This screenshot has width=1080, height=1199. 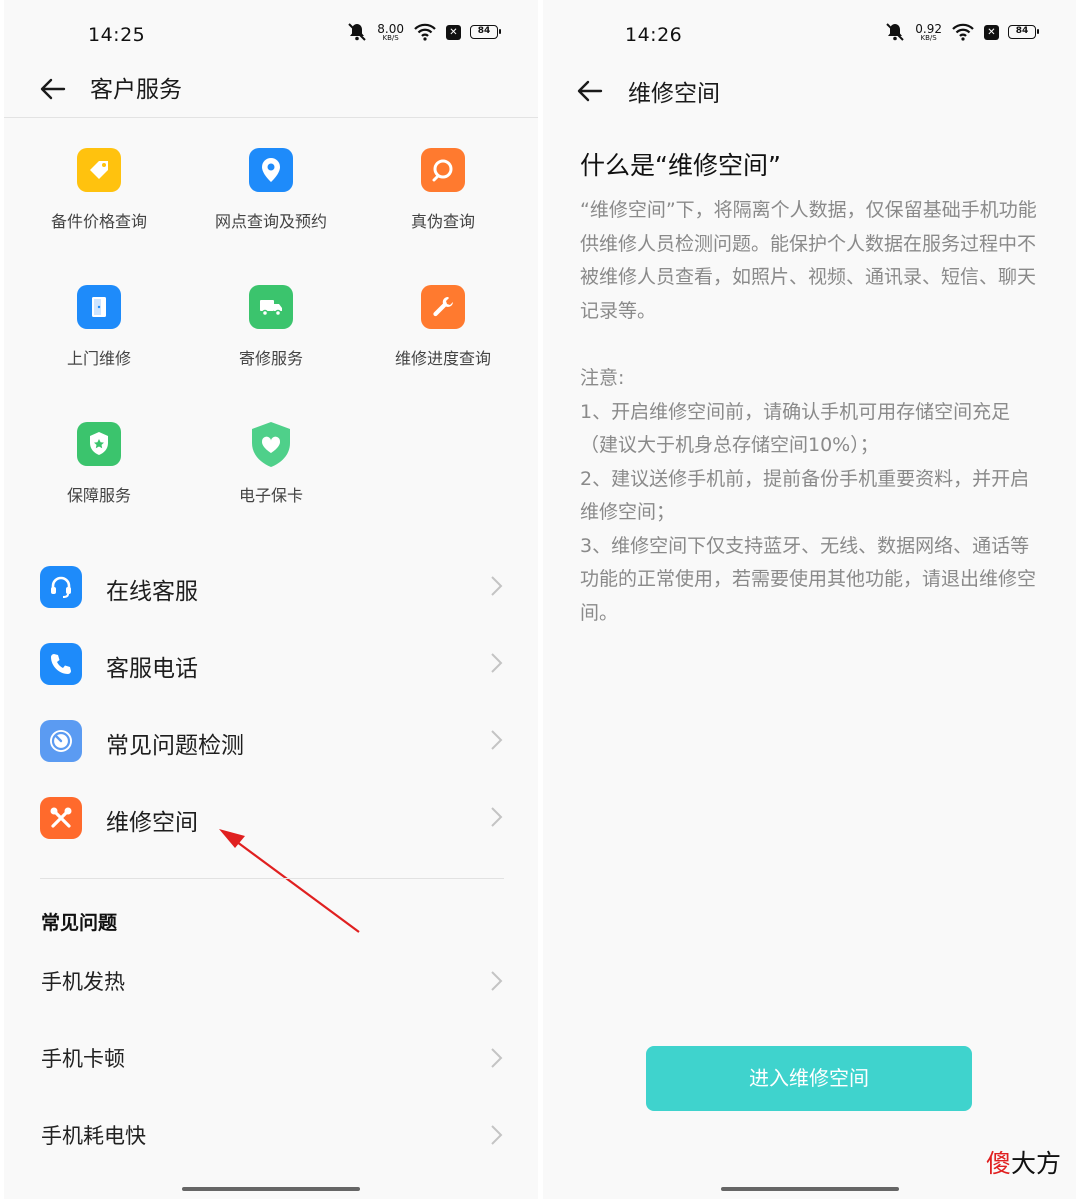 I want to click on grid-item-mail-repair: 寄修服务, so click(x=271, y=327).